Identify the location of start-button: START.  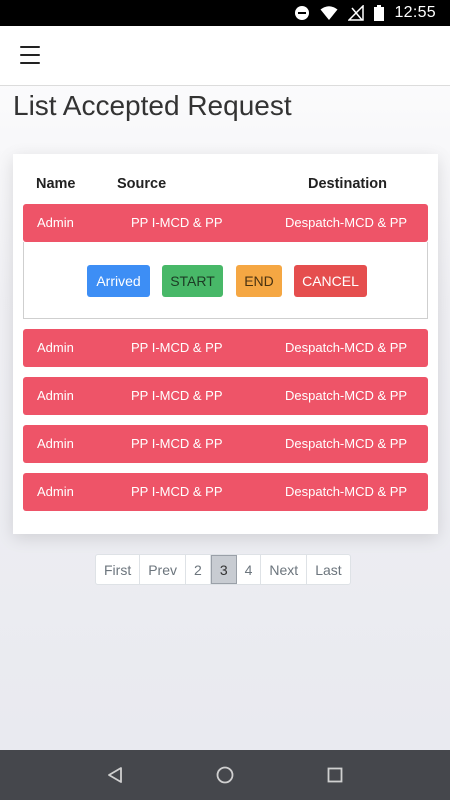
(192, 281).